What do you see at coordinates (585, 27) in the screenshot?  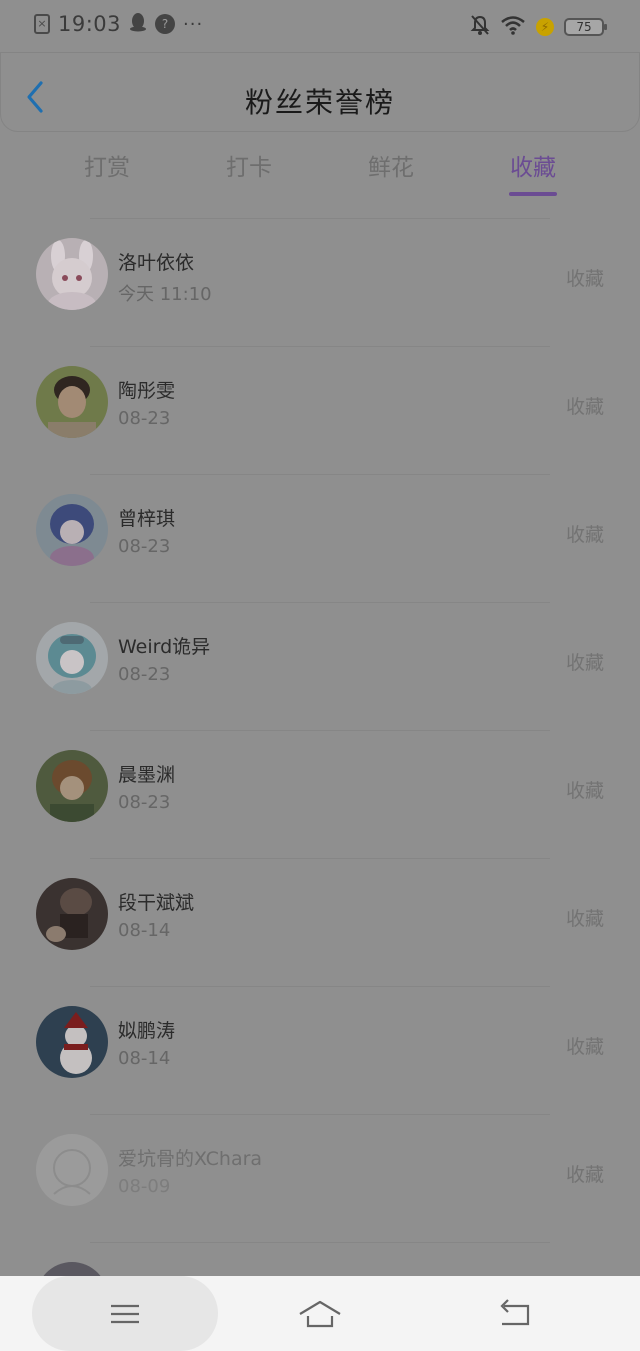 I see `battery-icon: 75` at bounding box center [585, 27].